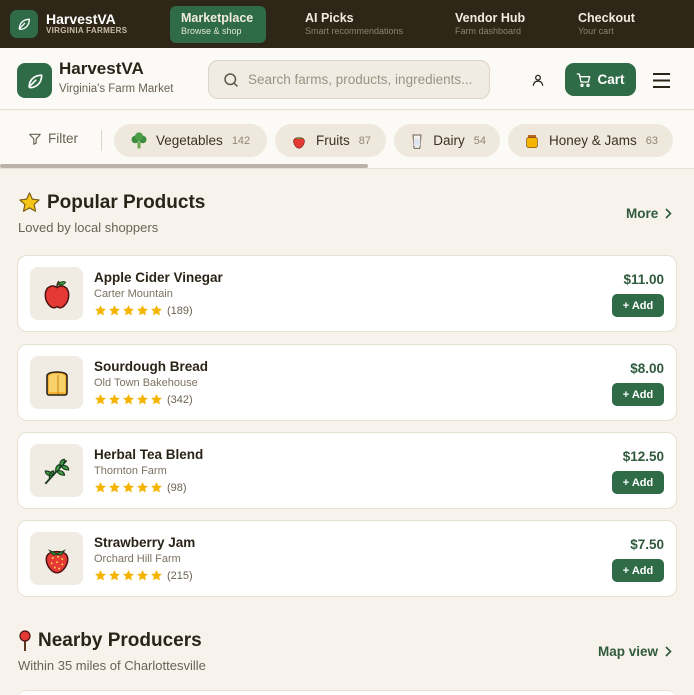  I want to click on tab-checkout: Checkout Your cart, so click(617, 24).